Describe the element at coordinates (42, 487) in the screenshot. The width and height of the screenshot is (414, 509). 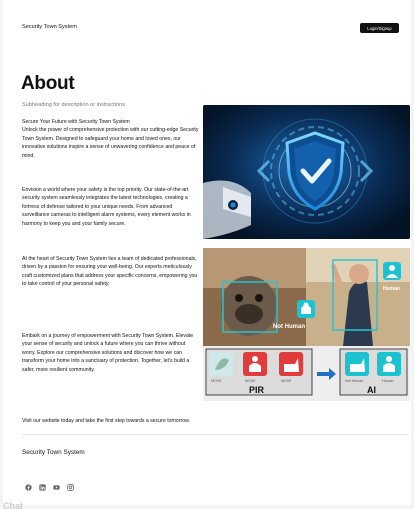
I see `linkedin-icon` at that location.